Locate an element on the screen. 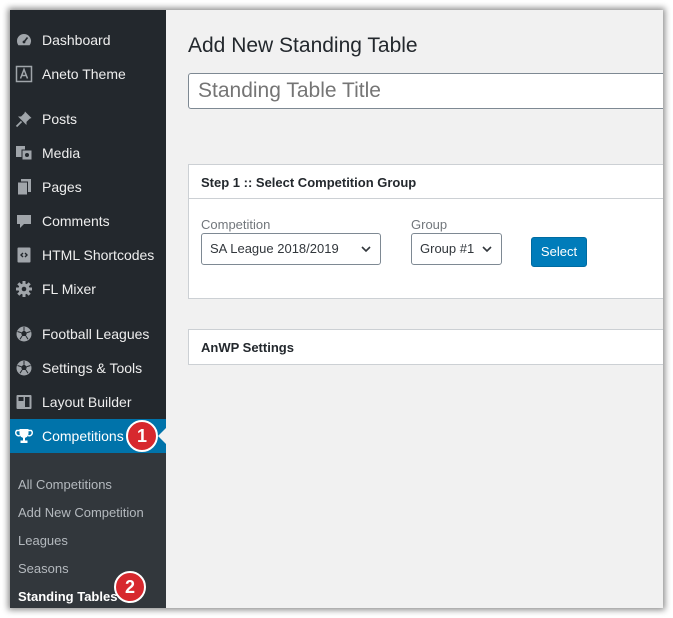  step-badge-1: 1 is located at coordinates (142, 436).